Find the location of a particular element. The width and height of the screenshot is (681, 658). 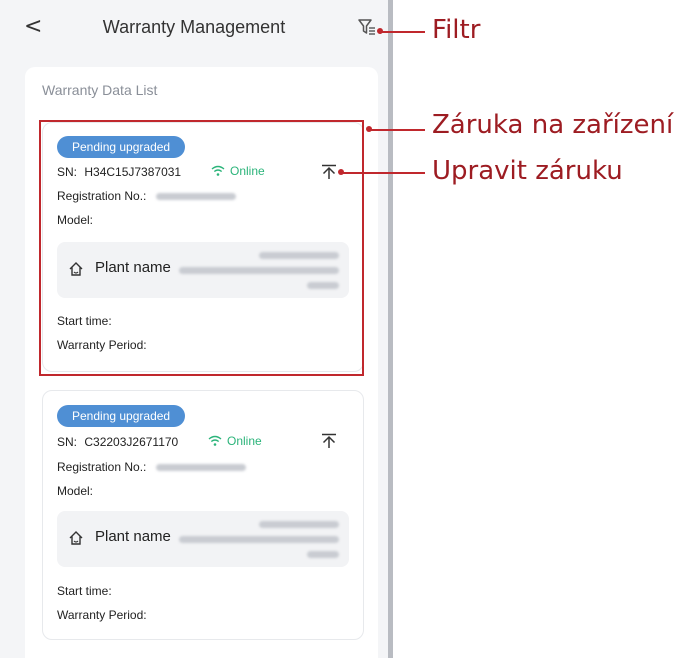

registration-value-blurred is located at coordinates (200, 467).